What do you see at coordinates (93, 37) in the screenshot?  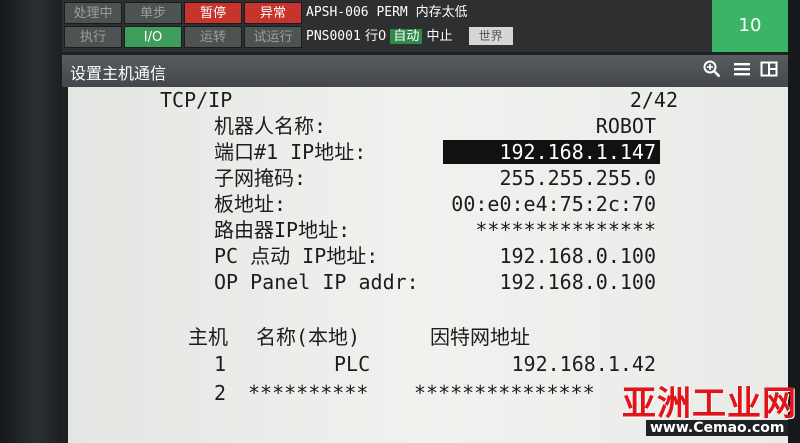 I see `run-indicator: 执行` at bounding box center [93, 37].